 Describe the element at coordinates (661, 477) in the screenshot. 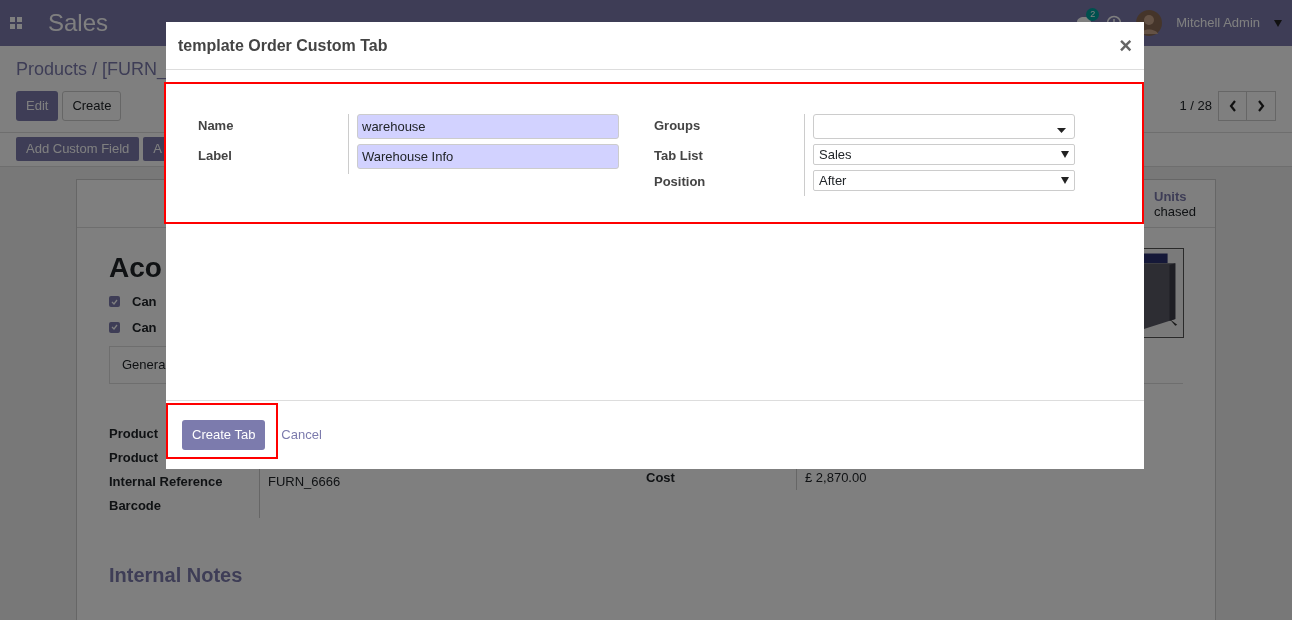

I see `field-label: Cost` at that location.